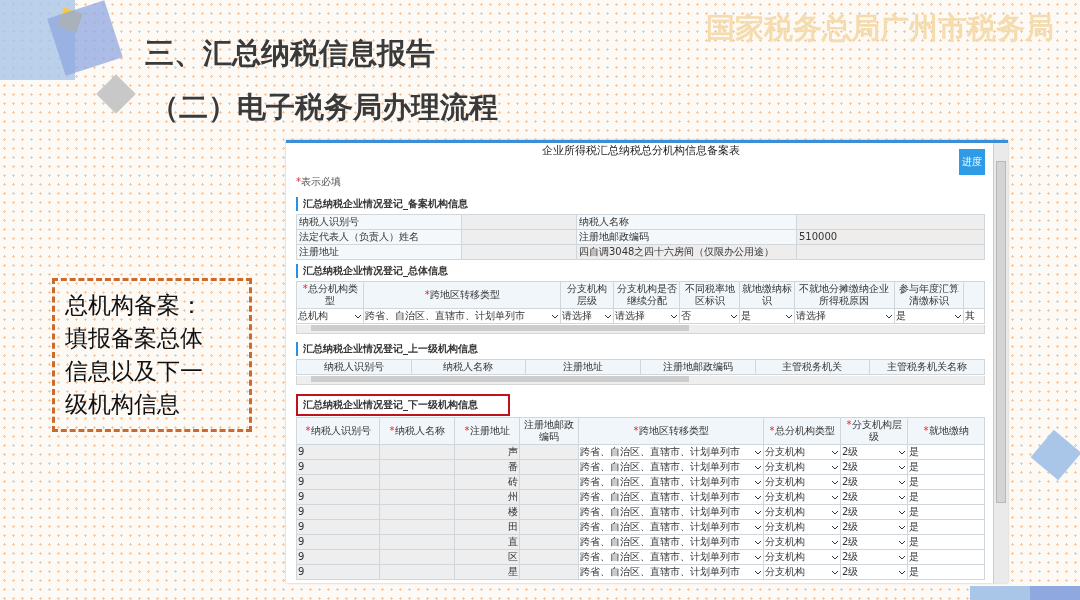 This screenshot has width=1080, height=600. Describe the element at coordinates (324, 107) in the screenshot. I see `slide-subtitle: （二）电子税务局办理流程` at that location.